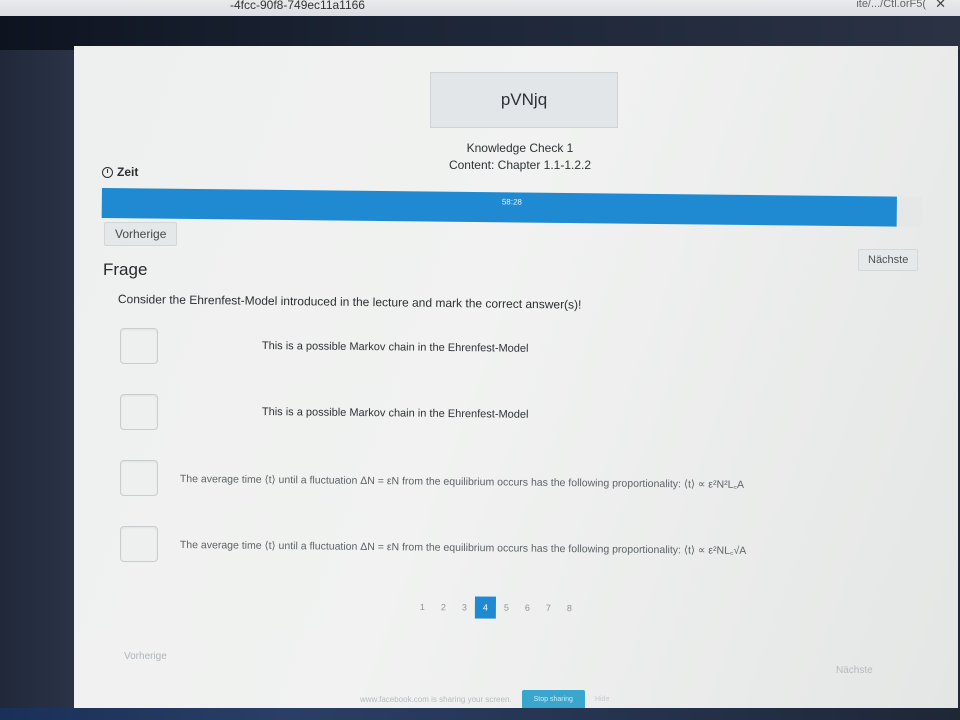 The width and height of the screenshot is (960, 720). I want to click on page-button: 5, so click(506, 608).